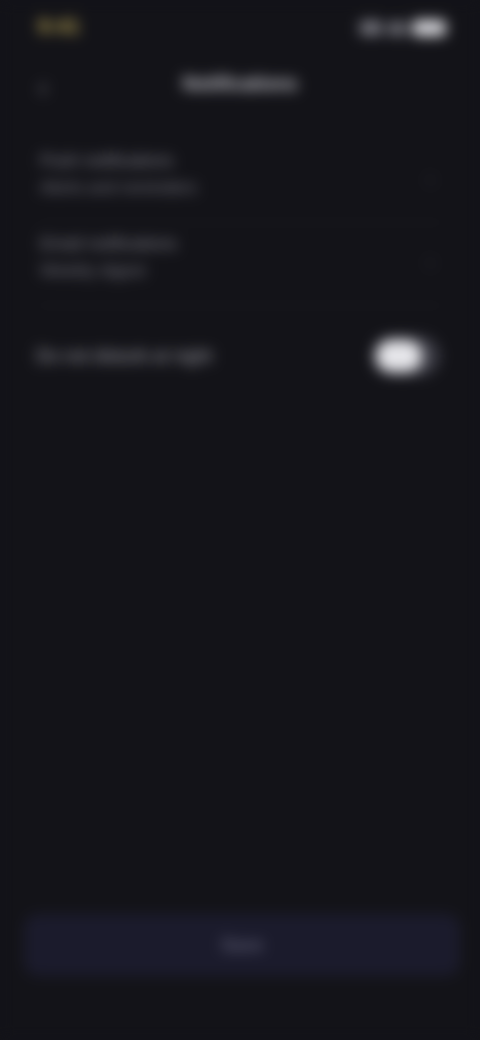 This screenshot has width=480, height=1040. Describe the element at coordinates (397, 28) in the screenshot. I see `wifi-icon` at that location.